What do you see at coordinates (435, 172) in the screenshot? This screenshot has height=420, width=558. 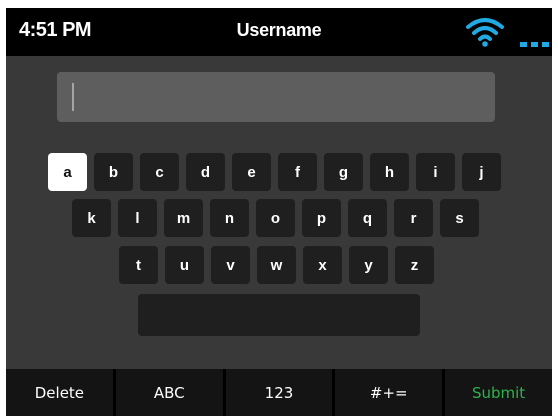 I see `key-i: i` at bounding box center [435, 172].